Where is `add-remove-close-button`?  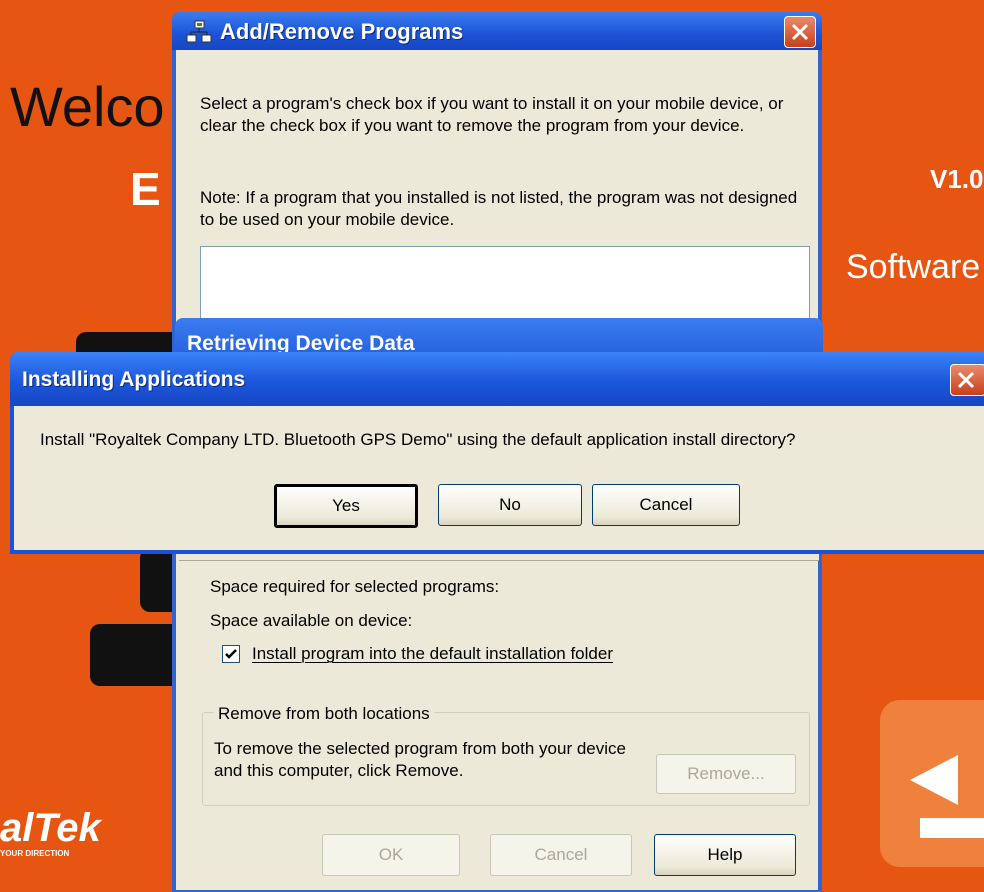
add-remove-close-button is located at coordinates (800, 32).